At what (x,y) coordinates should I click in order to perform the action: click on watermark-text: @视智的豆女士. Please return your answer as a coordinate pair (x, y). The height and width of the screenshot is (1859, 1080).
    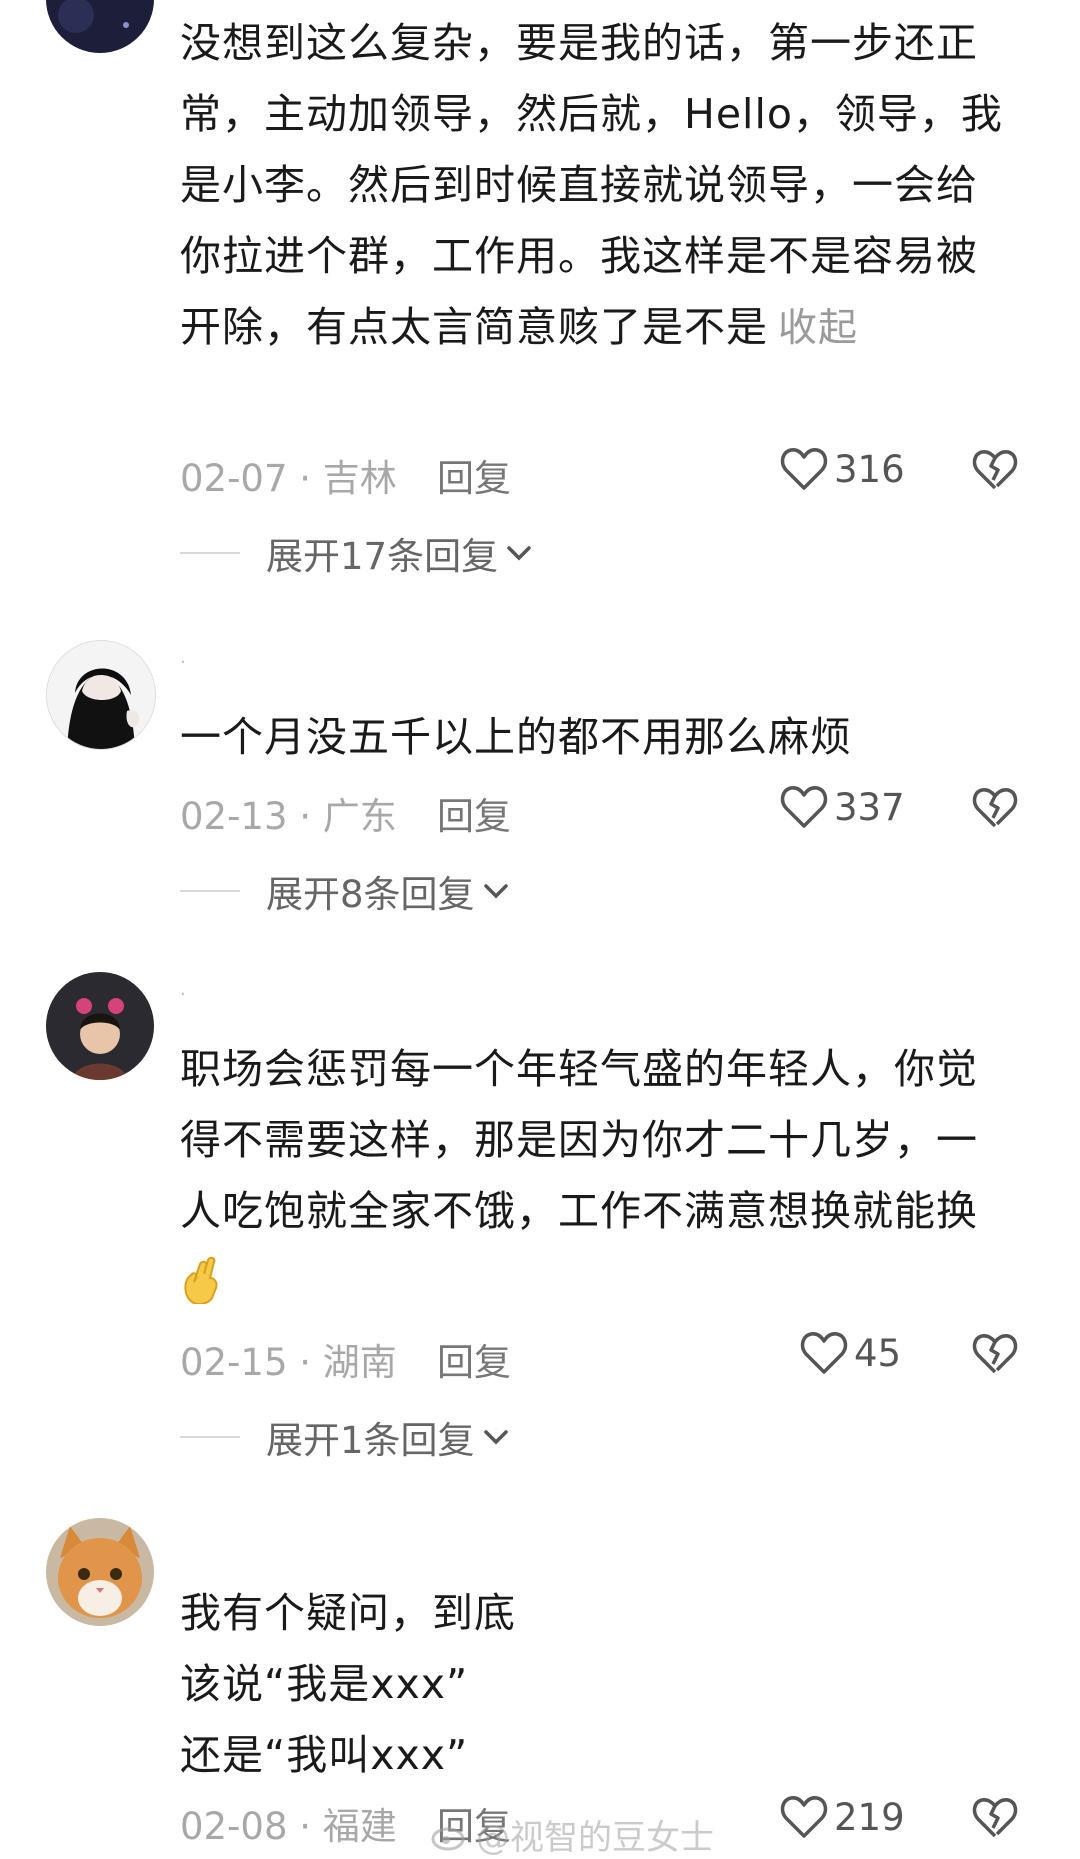
    Looking at the image, I should click on (595, 1838).